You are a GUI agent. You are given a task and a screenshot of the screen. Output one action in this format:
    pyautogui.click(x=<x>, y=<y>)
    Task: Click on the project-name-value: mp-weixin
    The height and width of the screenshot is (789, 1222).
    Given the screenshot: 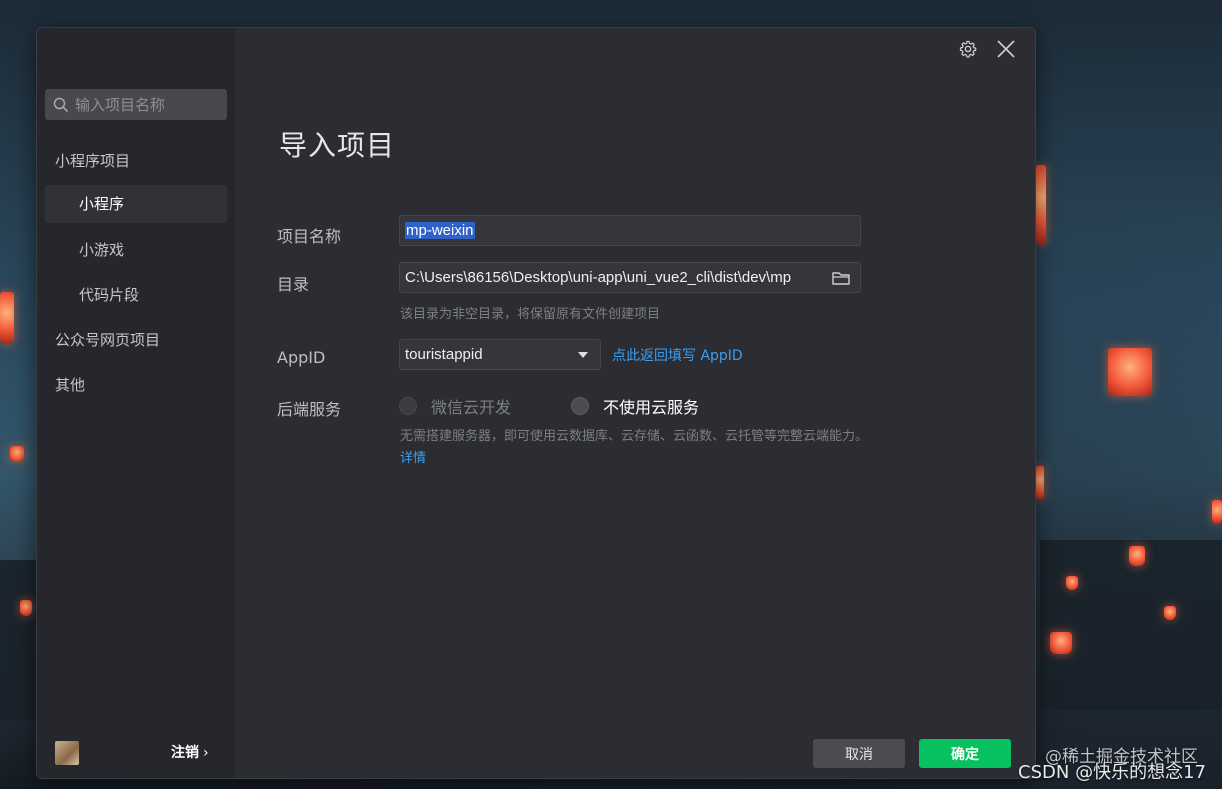 What is the action you would take?
    pyautogui.click(x=440, y=230)
    